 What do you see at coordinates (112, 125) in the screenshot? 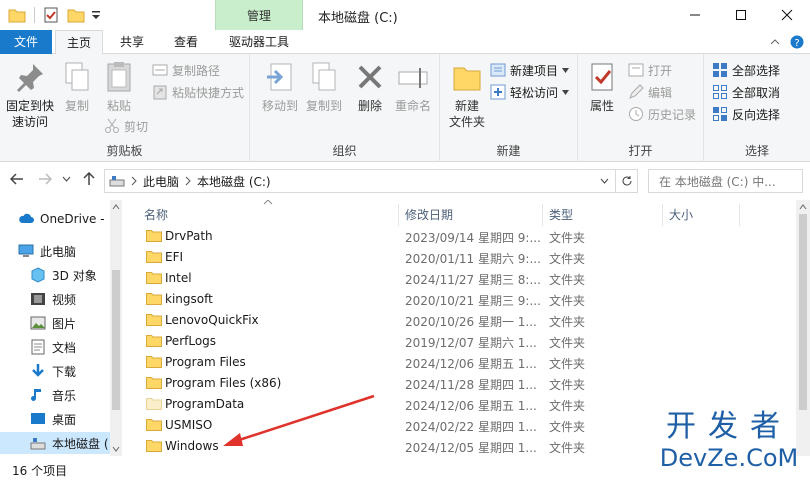
I see `scissors-icon` at bounding box center [112, 125].